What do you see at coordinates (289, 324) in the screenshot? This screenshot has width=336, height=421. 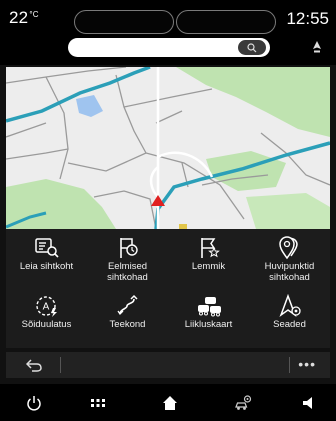 I see `menu-label: Seaded` at bounding box center [289, 324].